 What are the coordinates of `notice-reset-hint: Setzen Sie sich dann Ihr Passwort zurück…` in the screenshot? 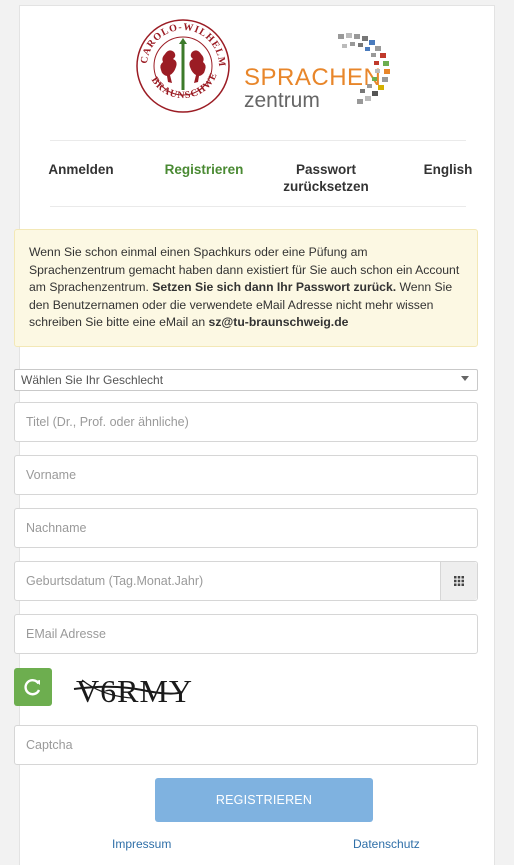 It's located at (274, 287).